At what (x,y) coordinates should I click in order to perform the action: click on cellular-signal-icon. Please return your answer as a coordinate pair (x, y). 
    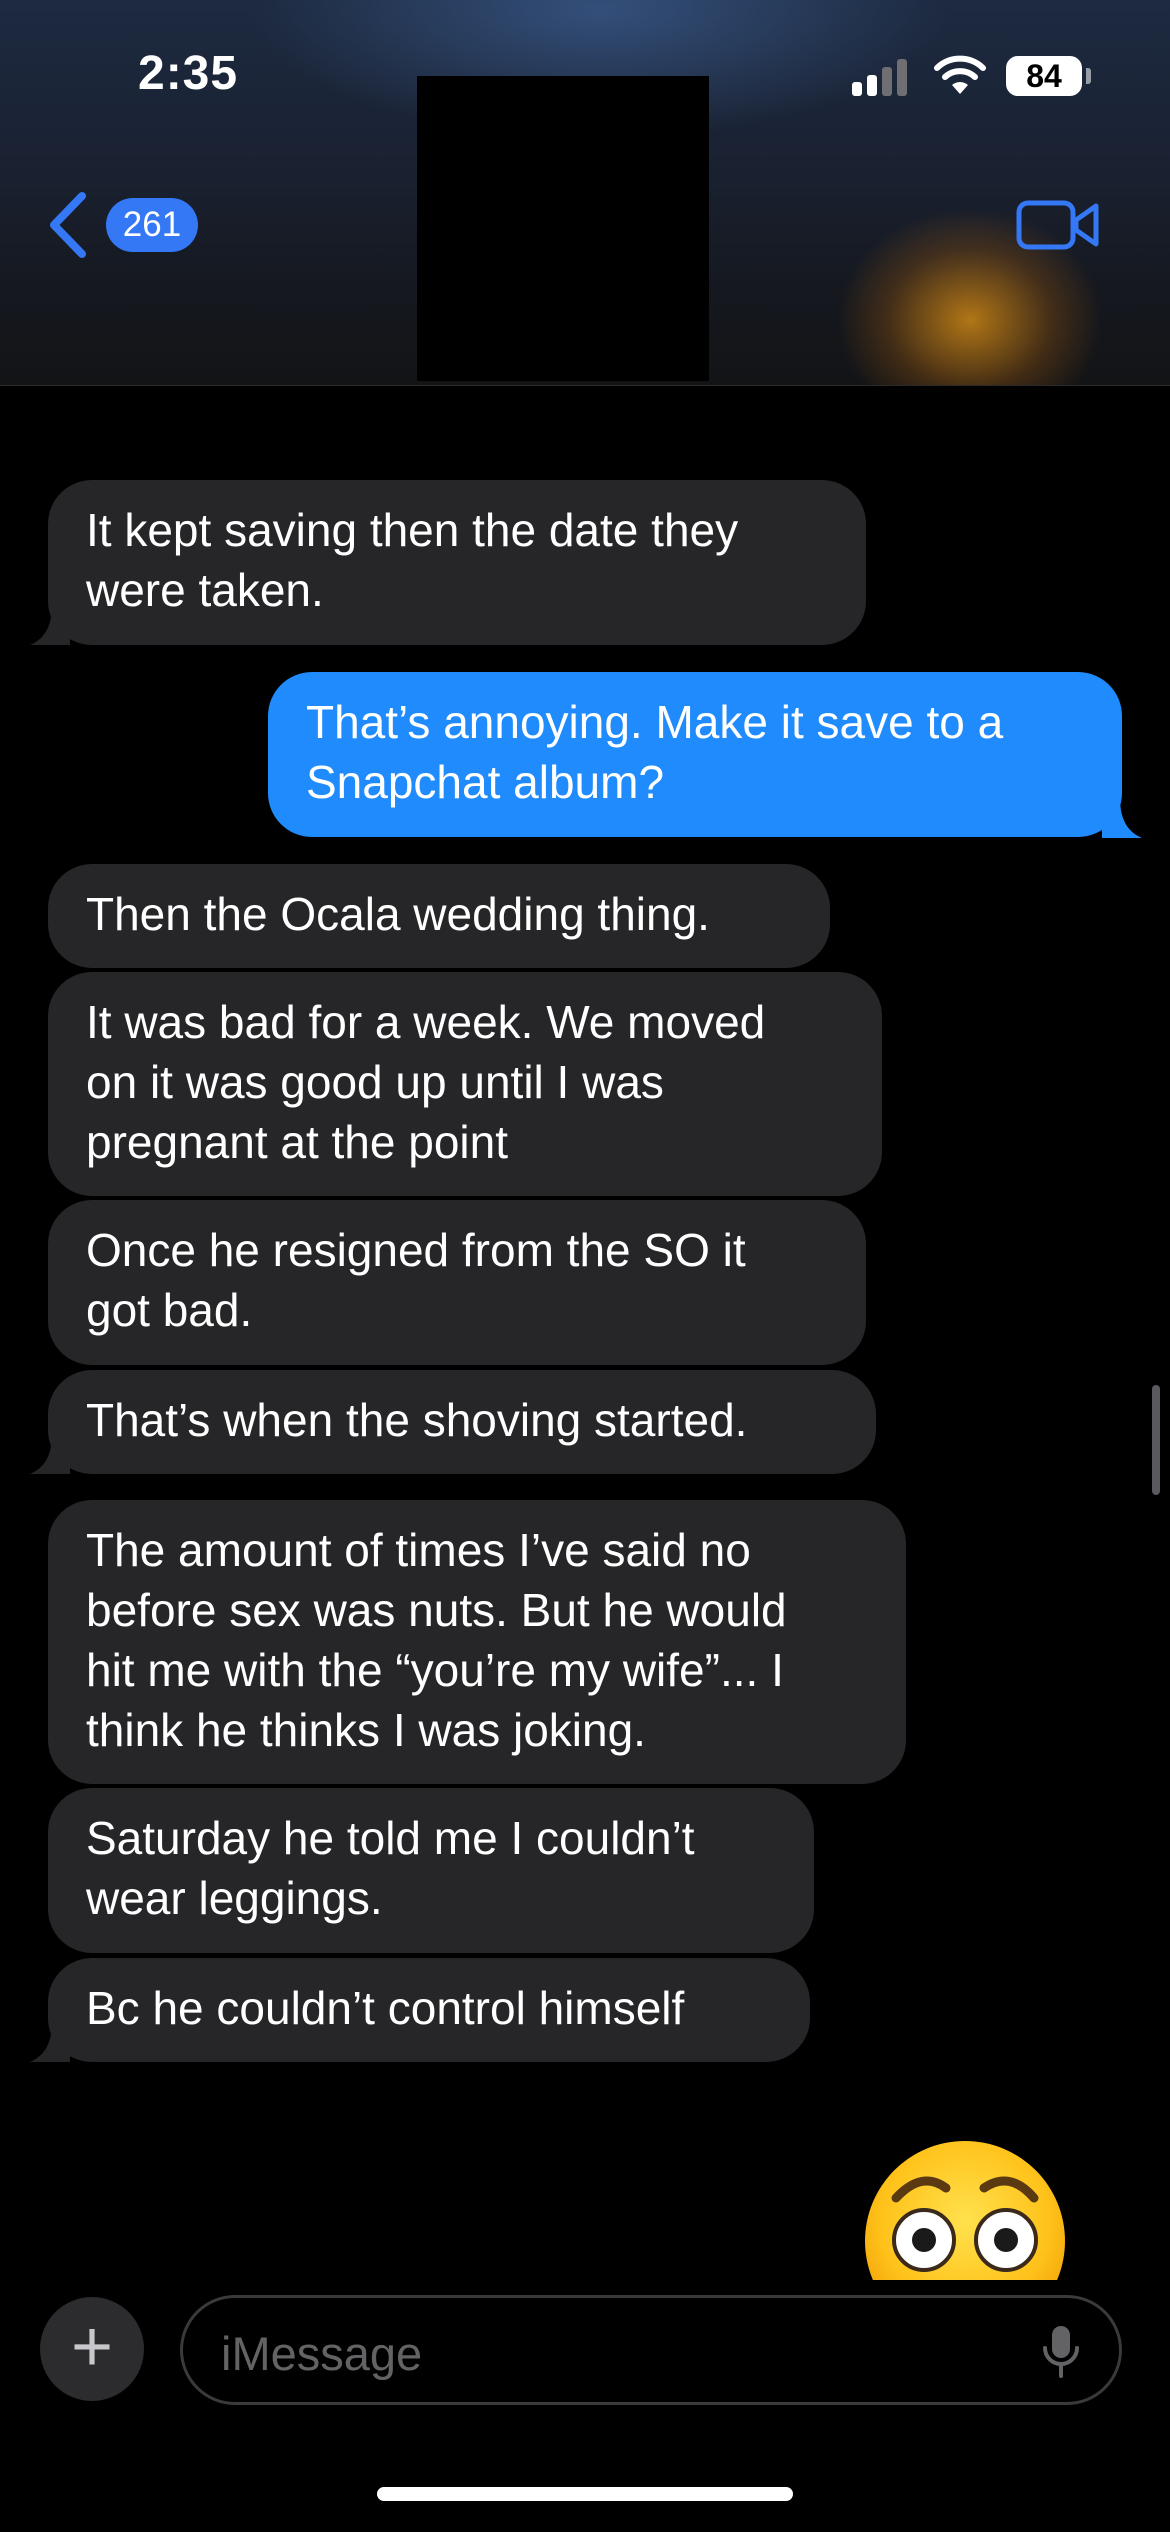
    Looking at the image, I should click on (882, 77).